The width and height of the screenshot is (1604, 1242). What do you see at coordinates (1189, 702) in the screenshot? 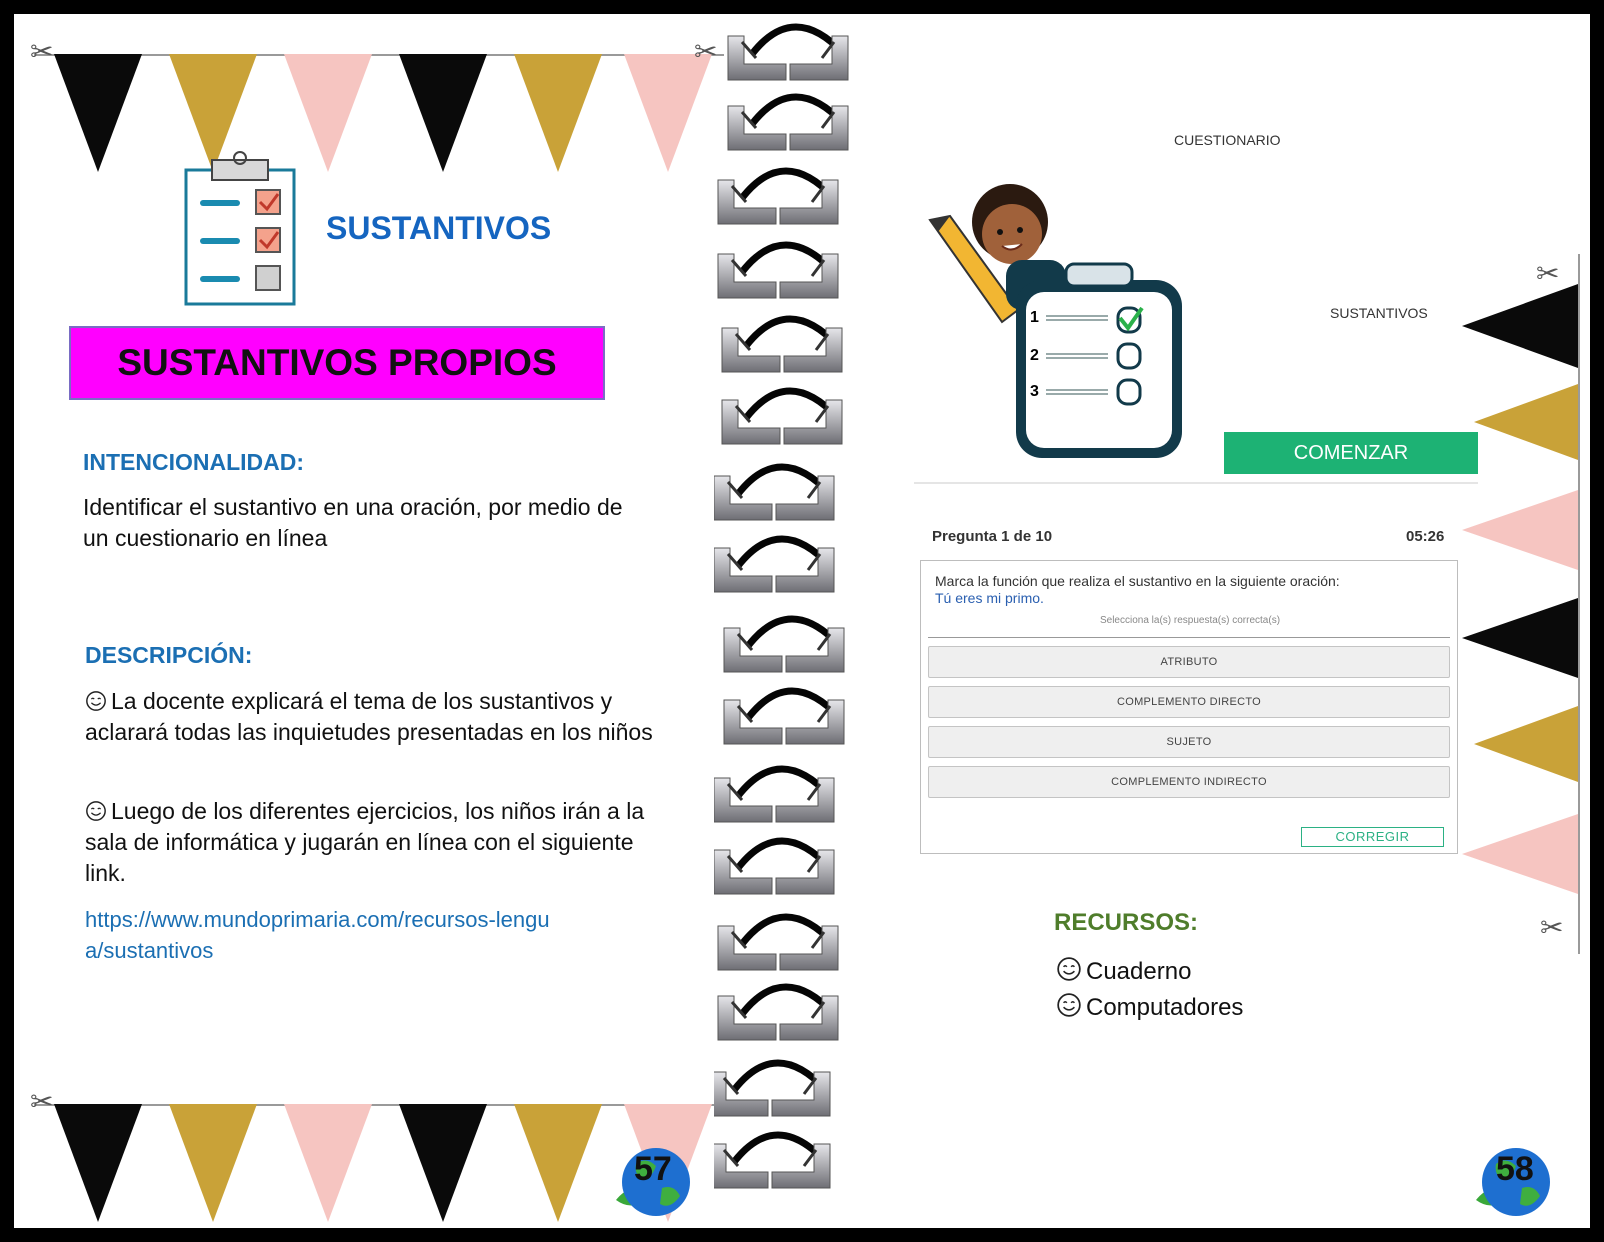
I see `answer-option: COMPLEMENTO DIRECTO` at bounding box center [1189, 702].